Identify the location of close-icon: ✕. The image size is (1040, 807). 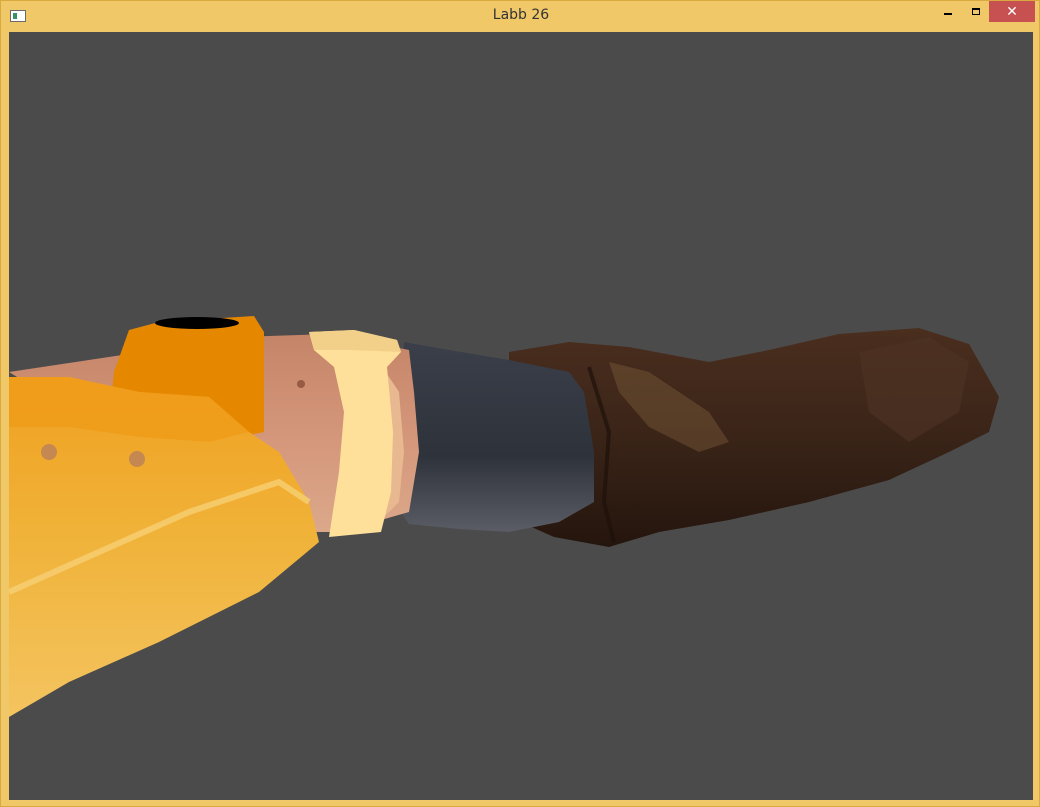
(1012, 11).